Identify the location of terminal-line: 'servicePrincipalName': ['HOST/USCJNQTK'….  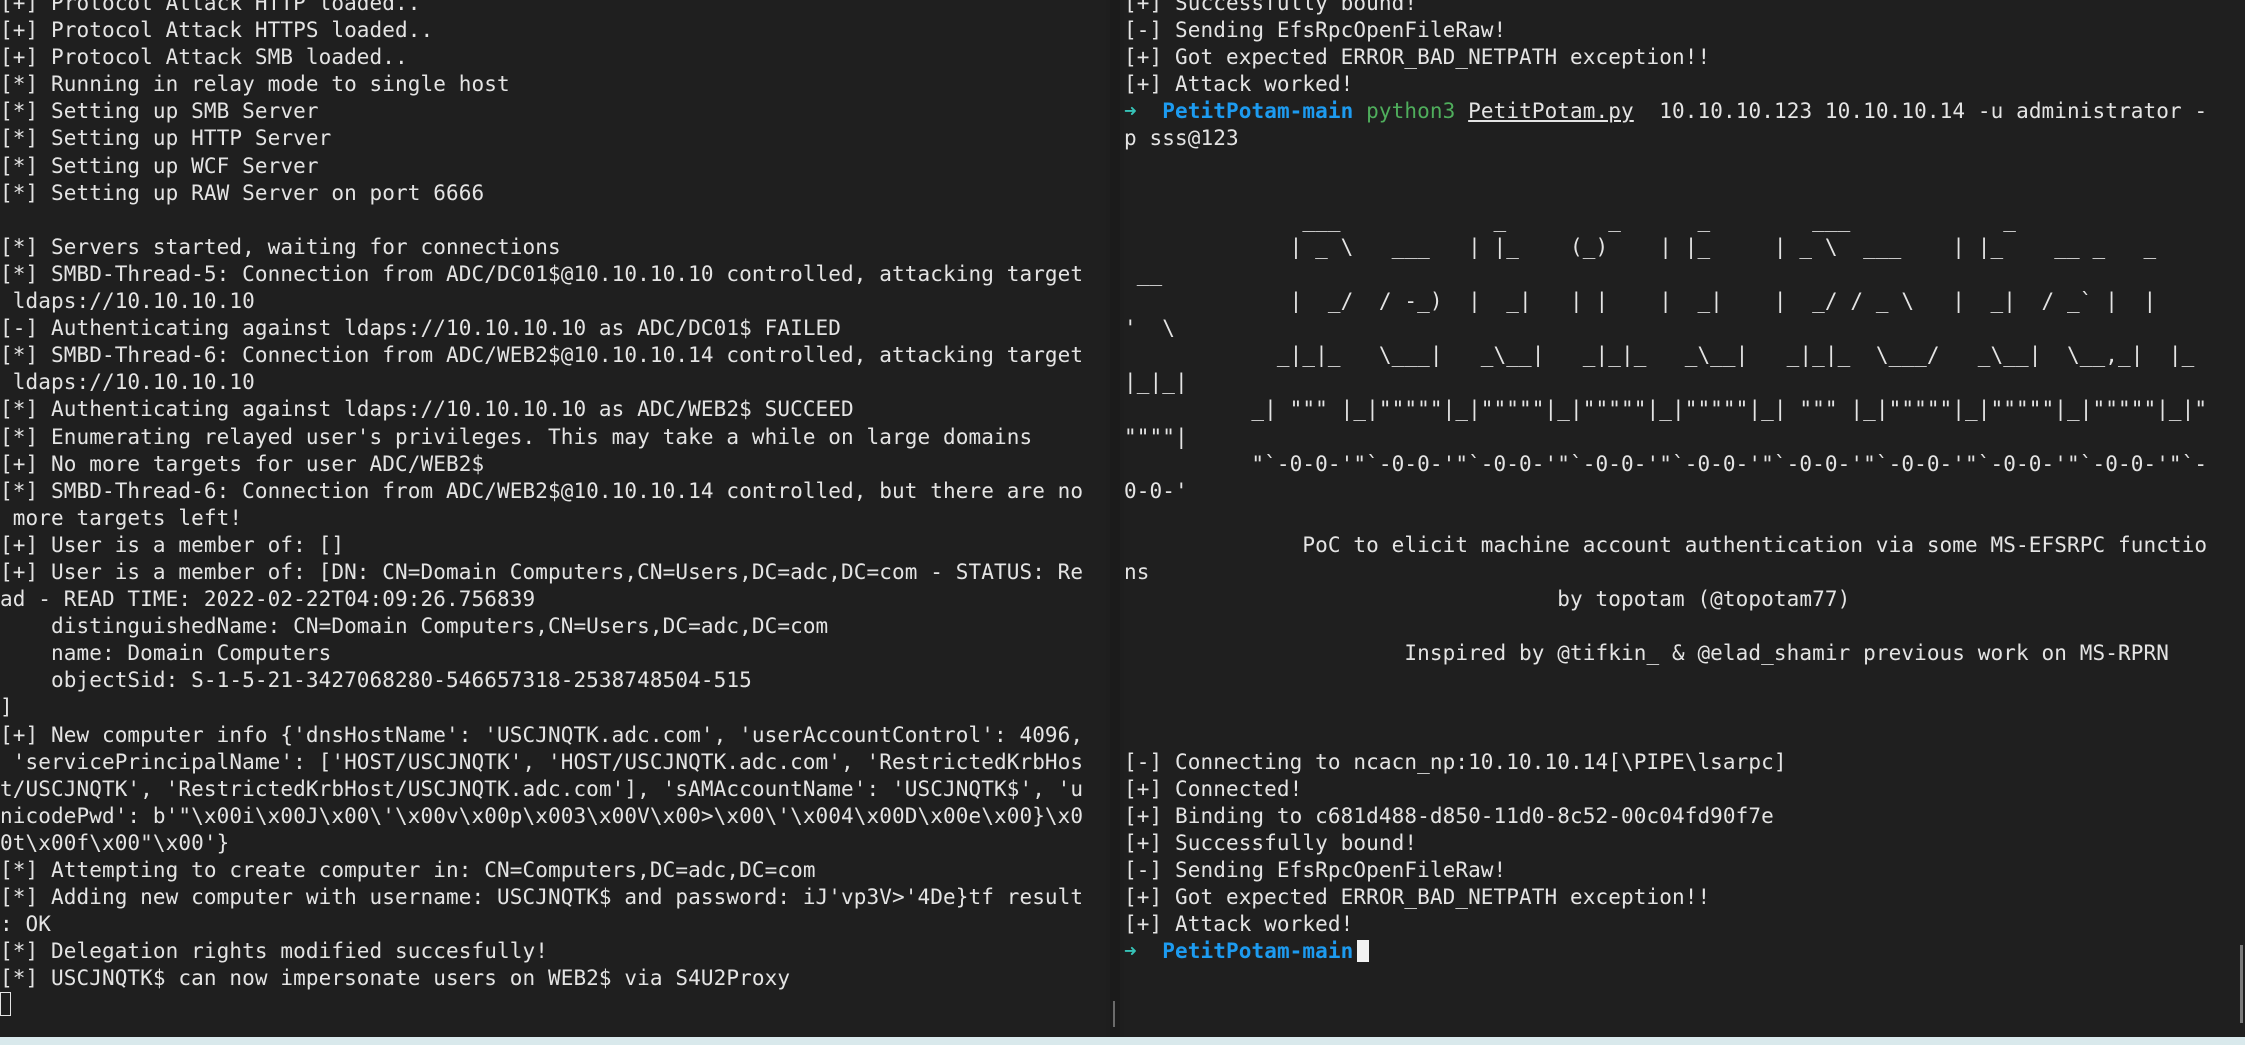
(542, 761).